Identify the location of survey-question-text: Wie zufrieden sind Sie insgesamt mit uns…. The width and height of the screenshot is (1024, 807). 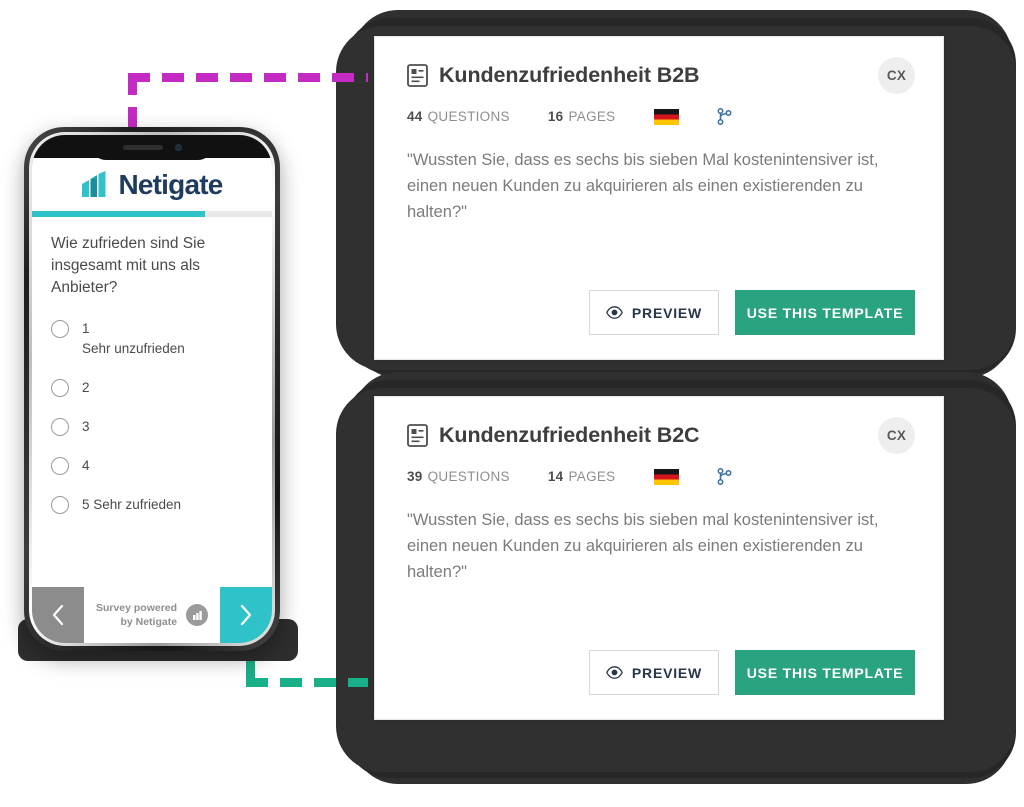
(128, 265).